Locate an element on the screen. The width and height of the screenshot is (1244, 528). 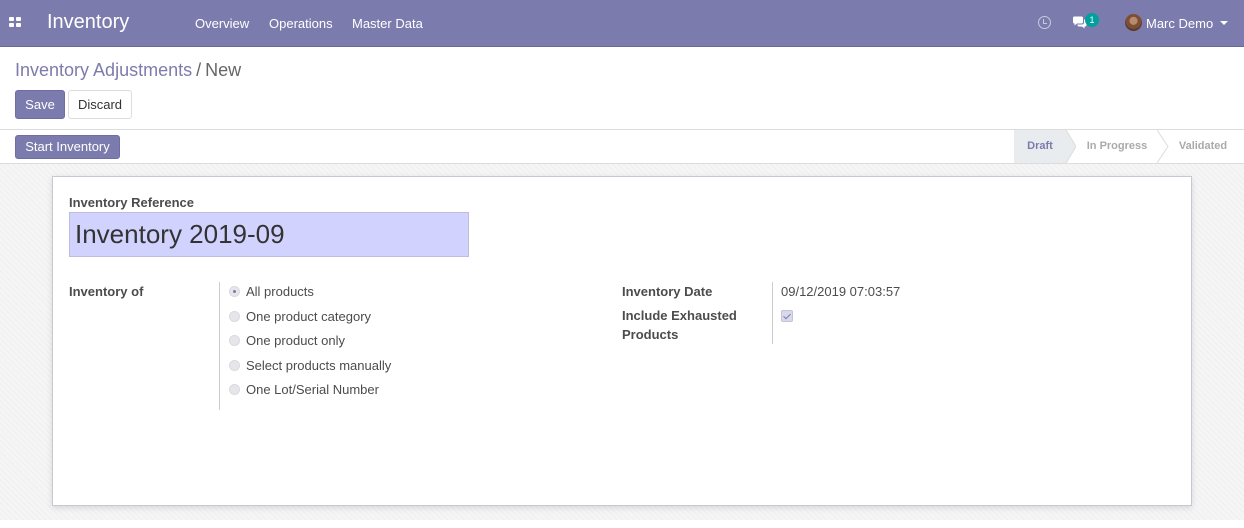
breadcrumb-parent: Inventory Adjustments is located at coordinates (103, 70).